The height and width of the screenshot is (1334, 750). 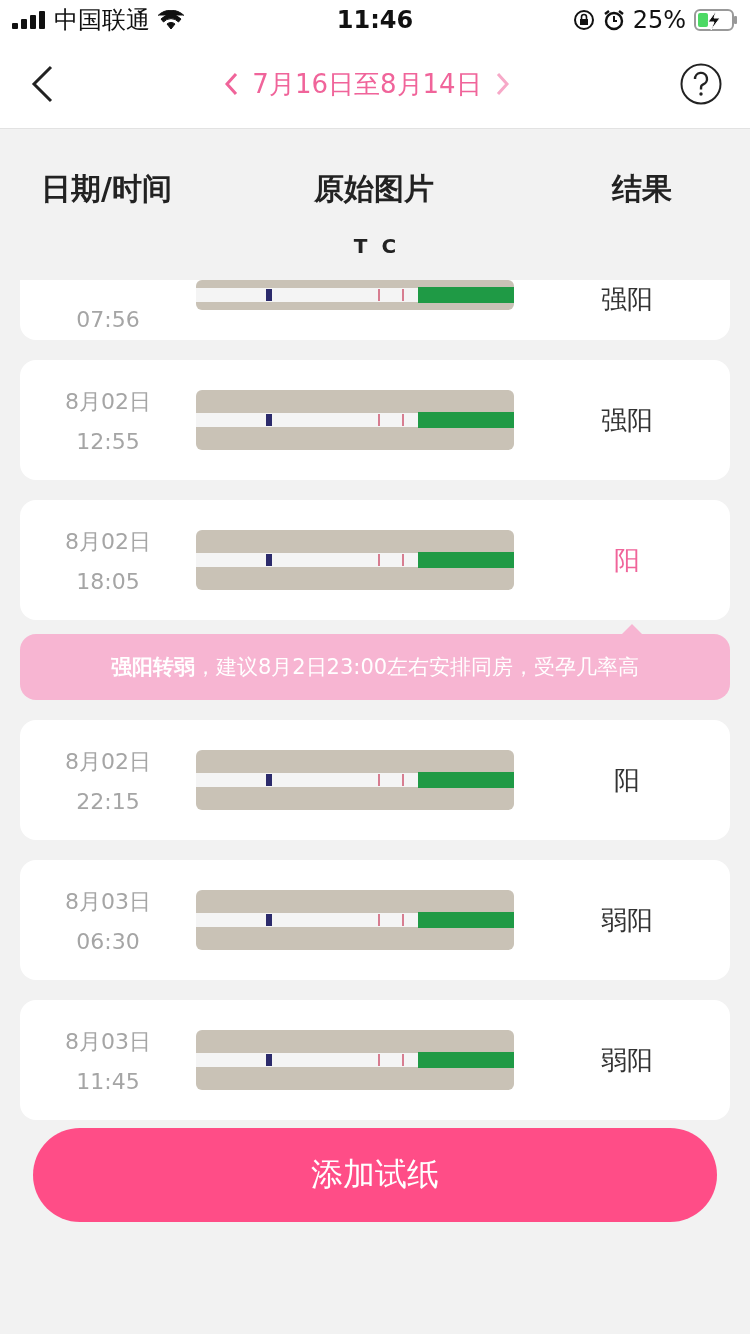 What do you see at coordinates (701, 84) in the screenshot?
I see `help-icon` at bounding box center [701, 84].